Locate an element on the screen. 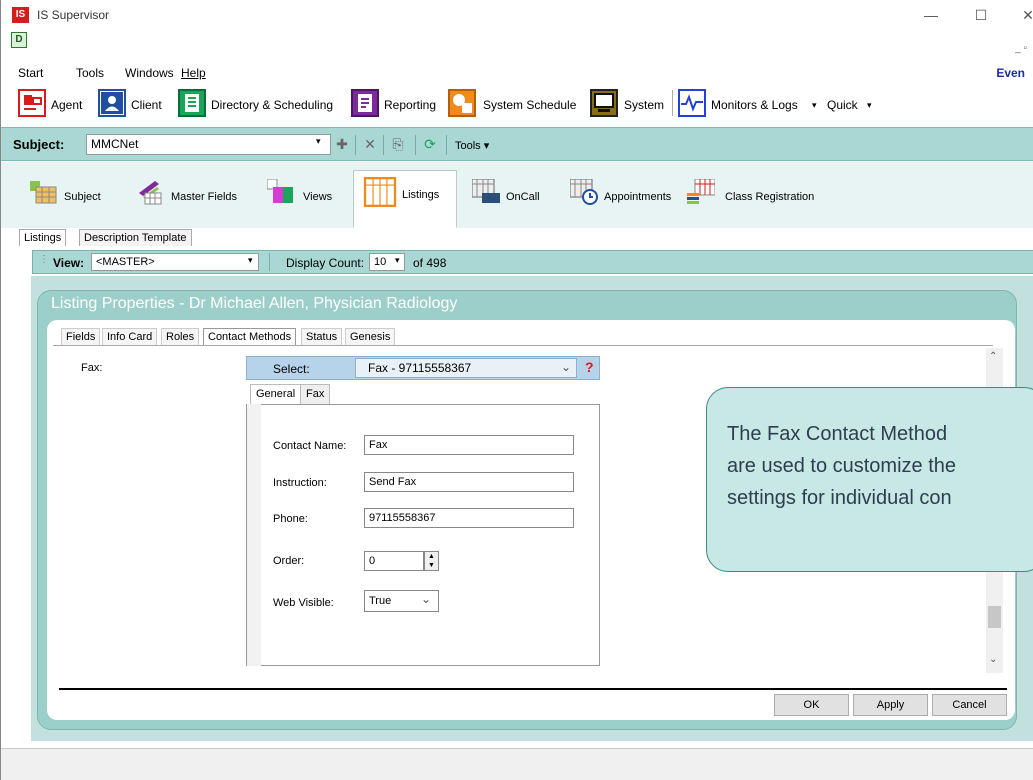 Image resolution: width=1033 pixels, height=780 pixels. subject-tab-icon is located at coordinates (43, 192).